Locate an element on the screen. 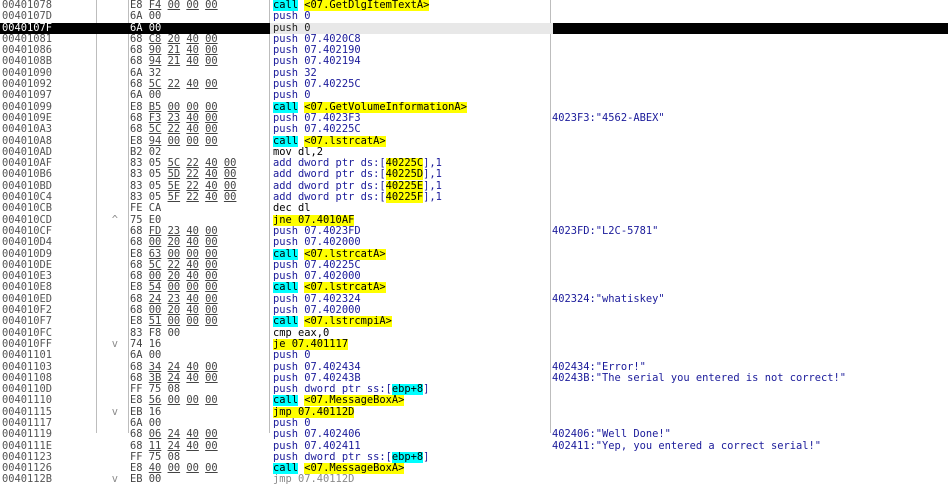  jump-instruction: je 07.401117 is located at coordinates (311, 344).